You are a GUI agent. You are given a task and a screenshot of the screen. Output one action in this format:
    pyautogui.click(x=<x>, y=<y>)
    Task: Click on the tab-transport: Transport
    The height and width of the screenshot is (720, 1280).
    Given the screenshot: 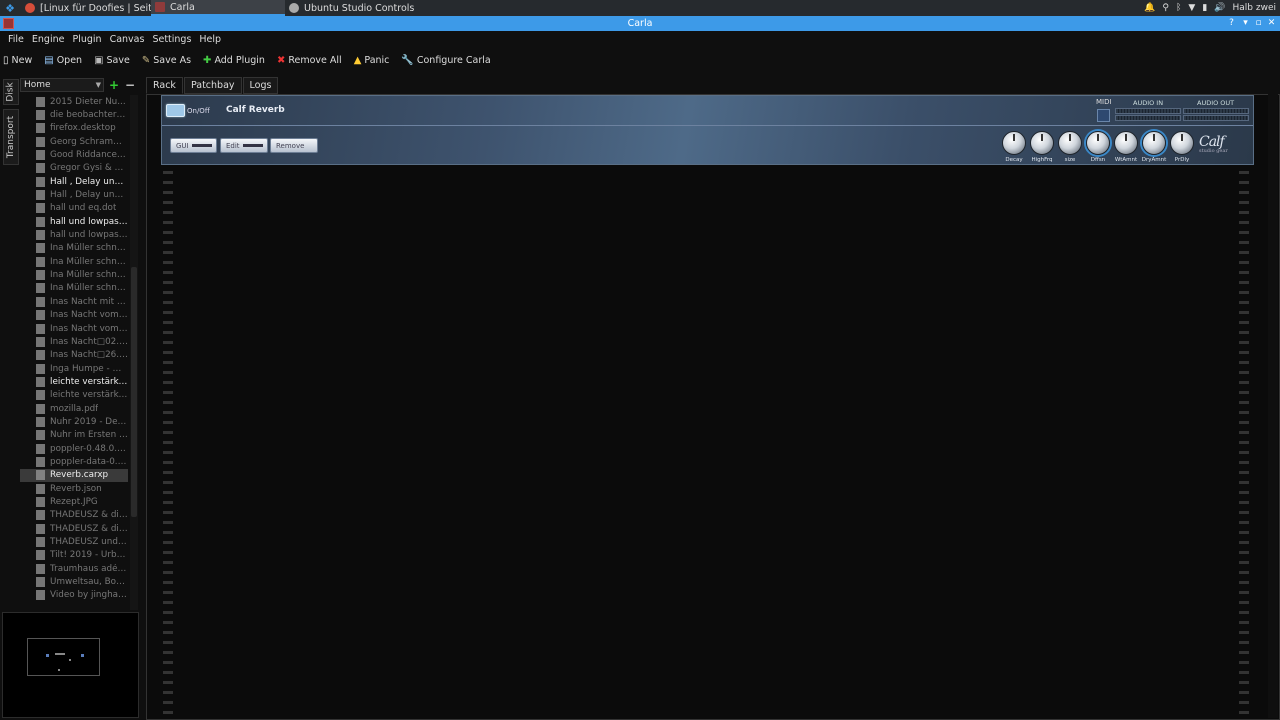 What is the action you would take?
    pyautogui.click(x=11, y=137)
    